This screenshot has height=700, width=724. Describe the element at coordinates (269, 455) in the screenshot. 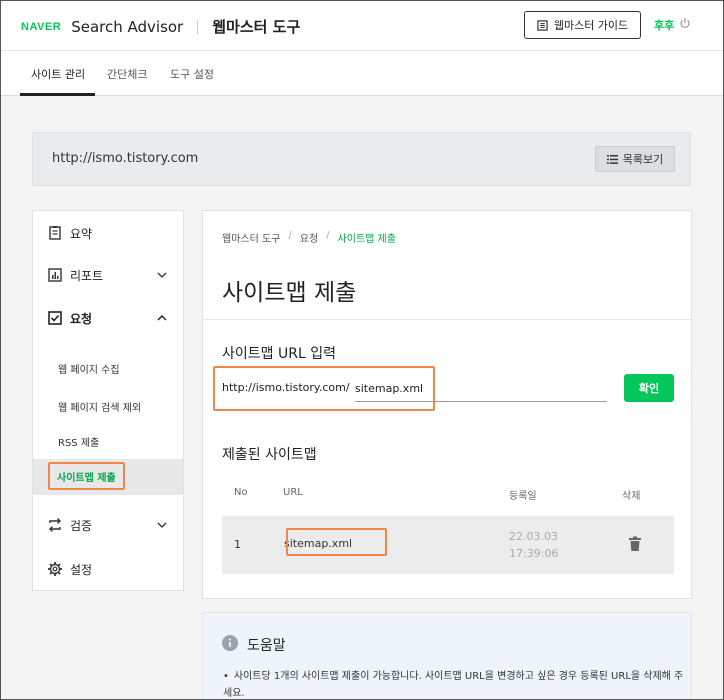

I see `submitted-sitemap-title: 제출된 사이트맵` at that location.